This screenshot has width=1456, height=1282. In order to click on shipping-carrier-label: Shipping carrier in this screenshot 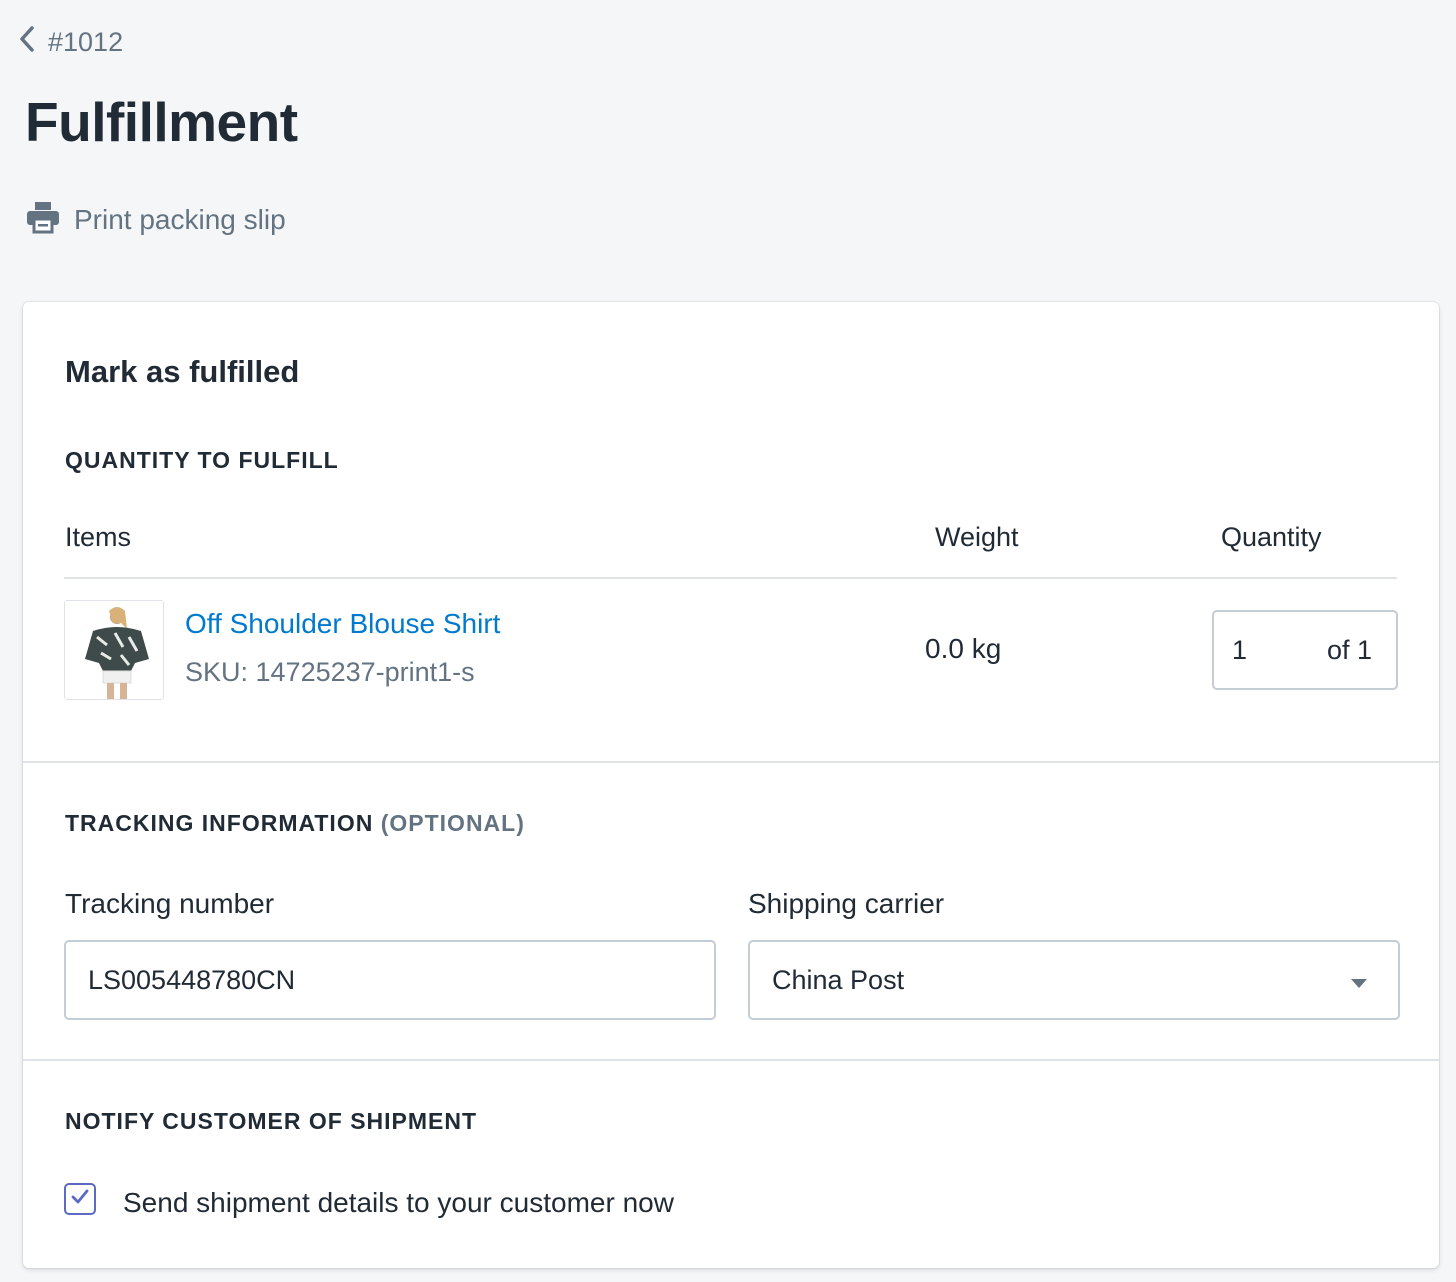, I will do `click(846, 903)`.